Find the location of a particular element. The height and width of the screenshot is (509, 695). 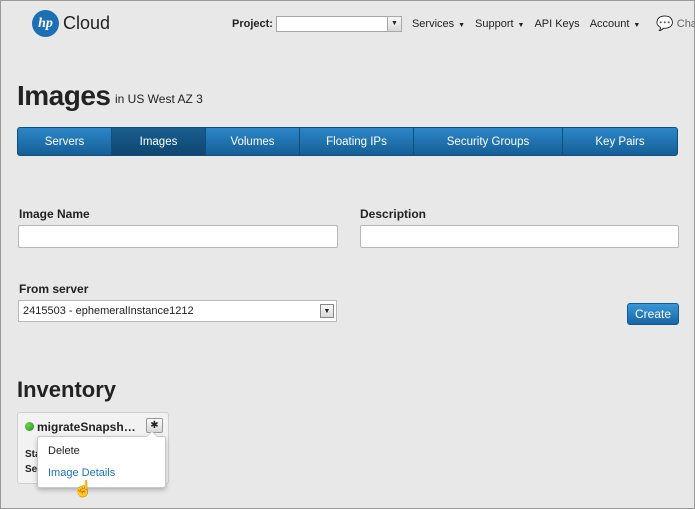

from-server-value: 2415503 - ephemeralInstance1212 is located at coordinates (108, 311).